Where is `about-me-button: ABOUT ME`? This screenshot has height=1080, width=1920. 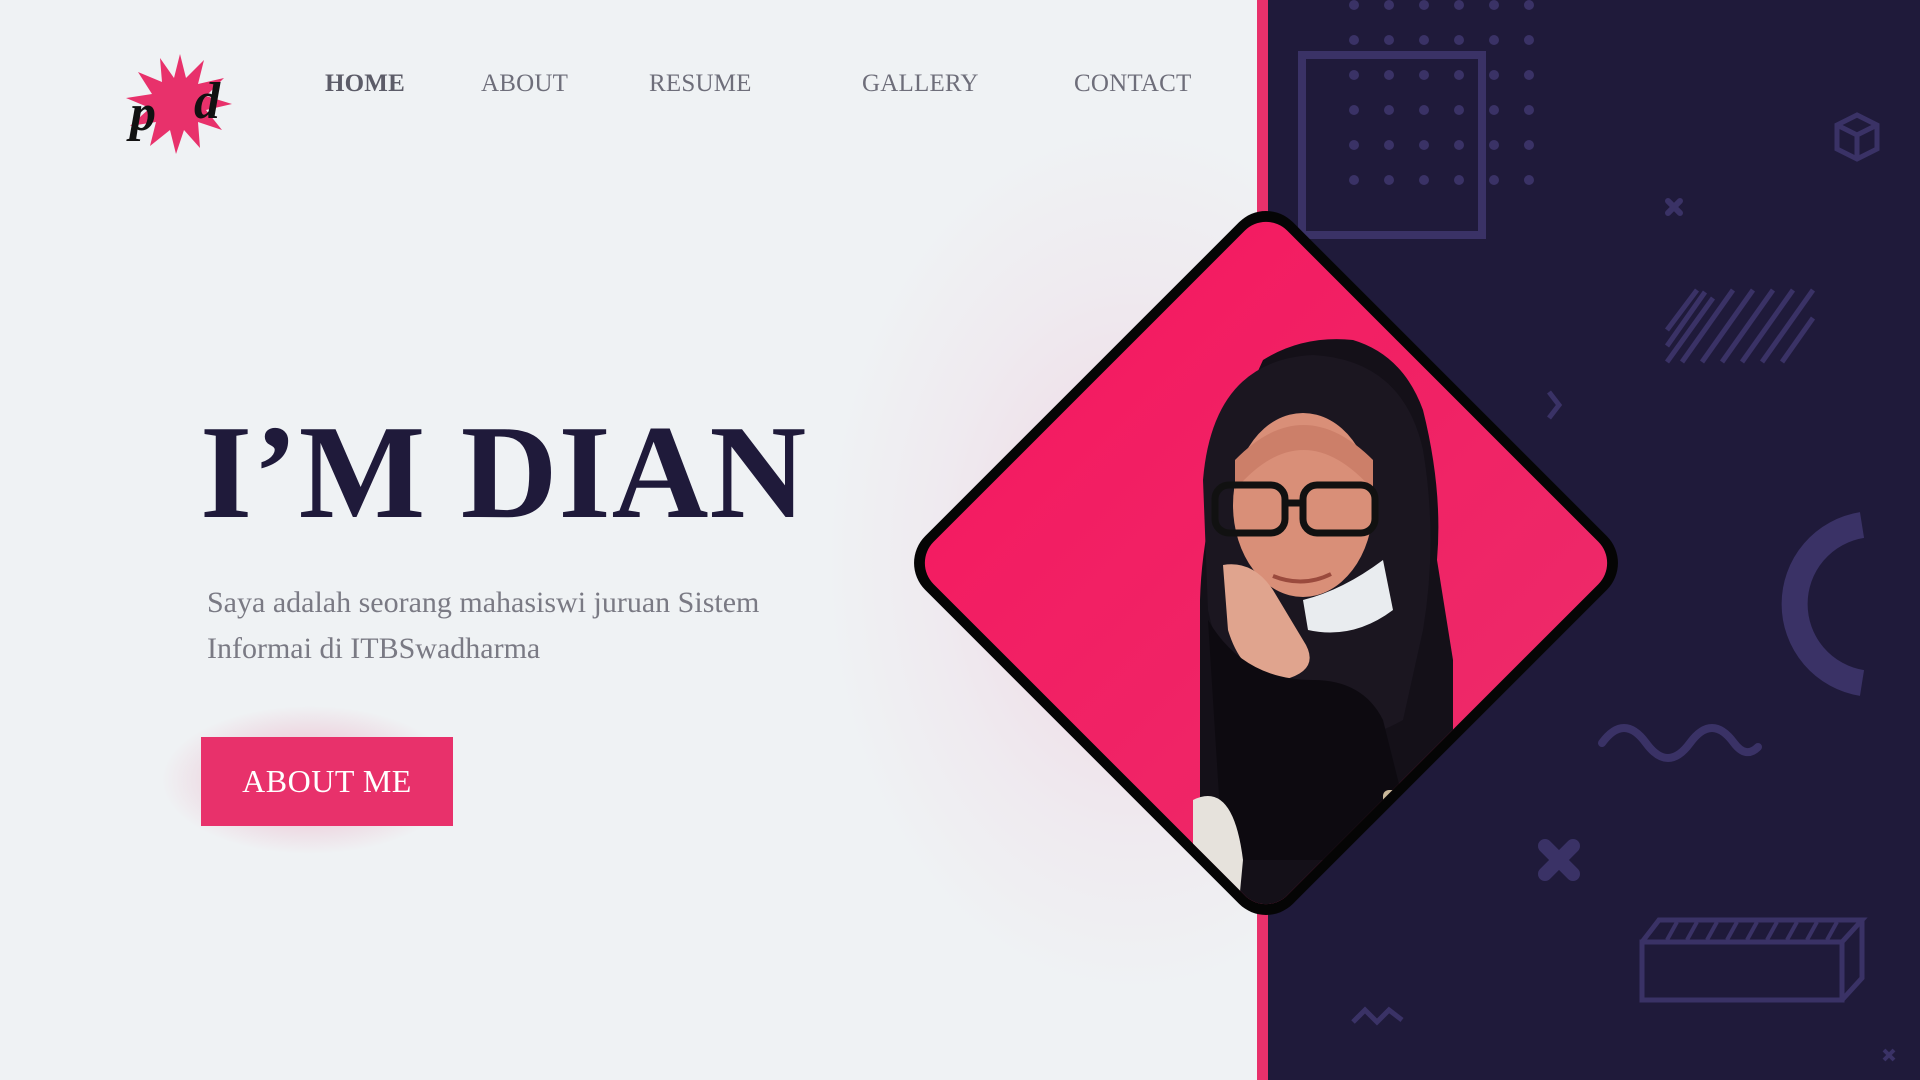
about-me-button: ABOUT ME is located at coordinates (327, 781).